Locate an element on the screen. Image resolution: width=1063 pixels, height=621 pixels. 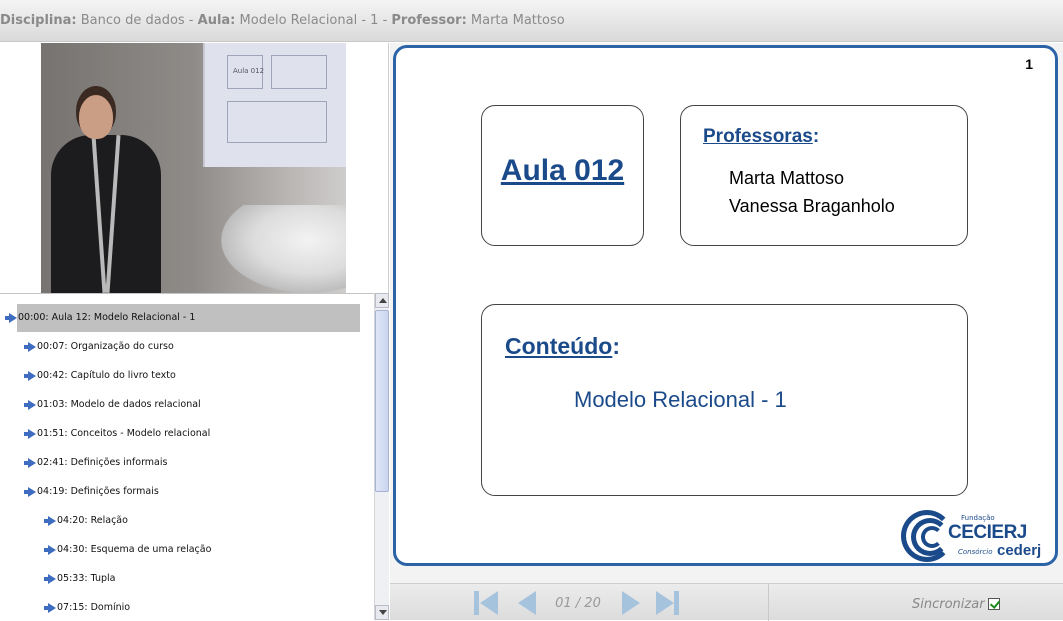
previous-slide-button is located at coordinates (527, 603).